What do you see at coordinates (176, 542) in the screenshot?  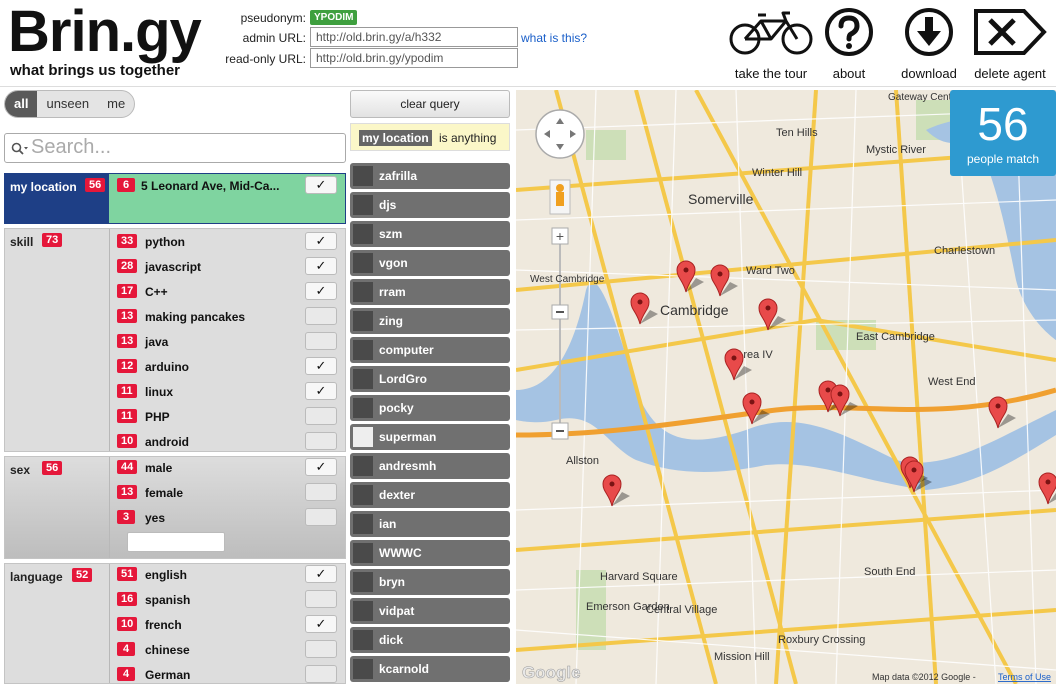 I see `custom-value-input` at bounding box center [176, 542].